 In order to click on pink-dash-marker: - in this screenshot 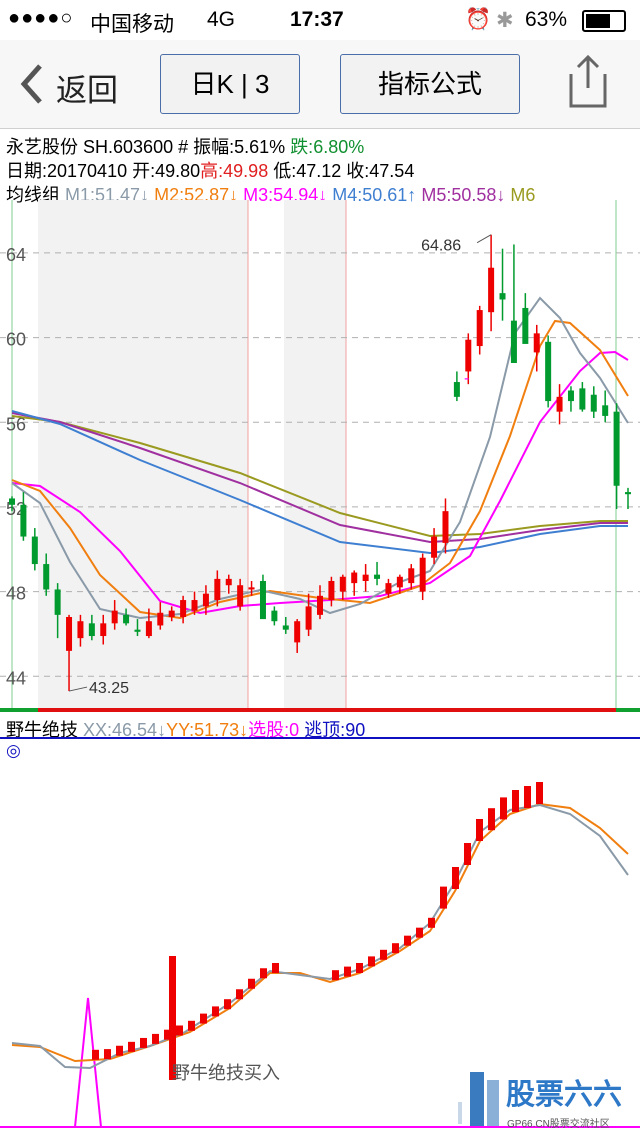, I will do `click(466, 378)`.